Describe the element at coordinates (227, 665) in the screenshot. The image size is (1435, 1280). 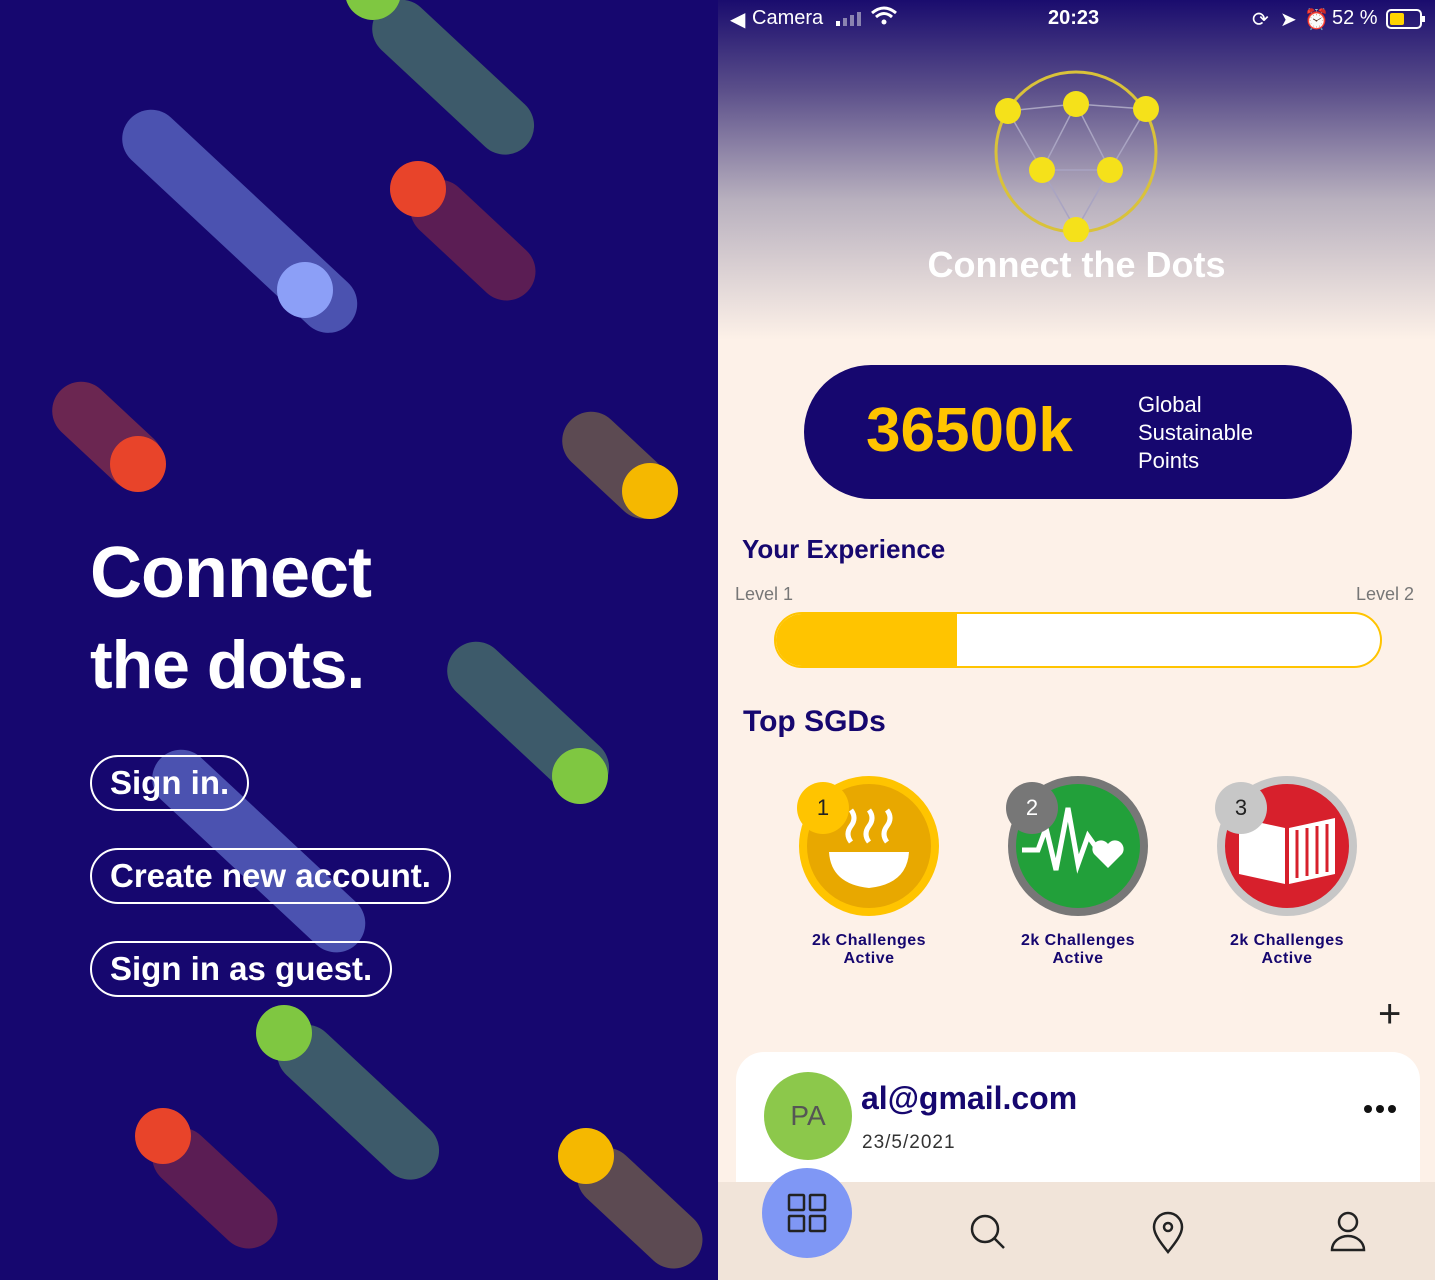
I see `headline-line-2: the dots.` at that location.